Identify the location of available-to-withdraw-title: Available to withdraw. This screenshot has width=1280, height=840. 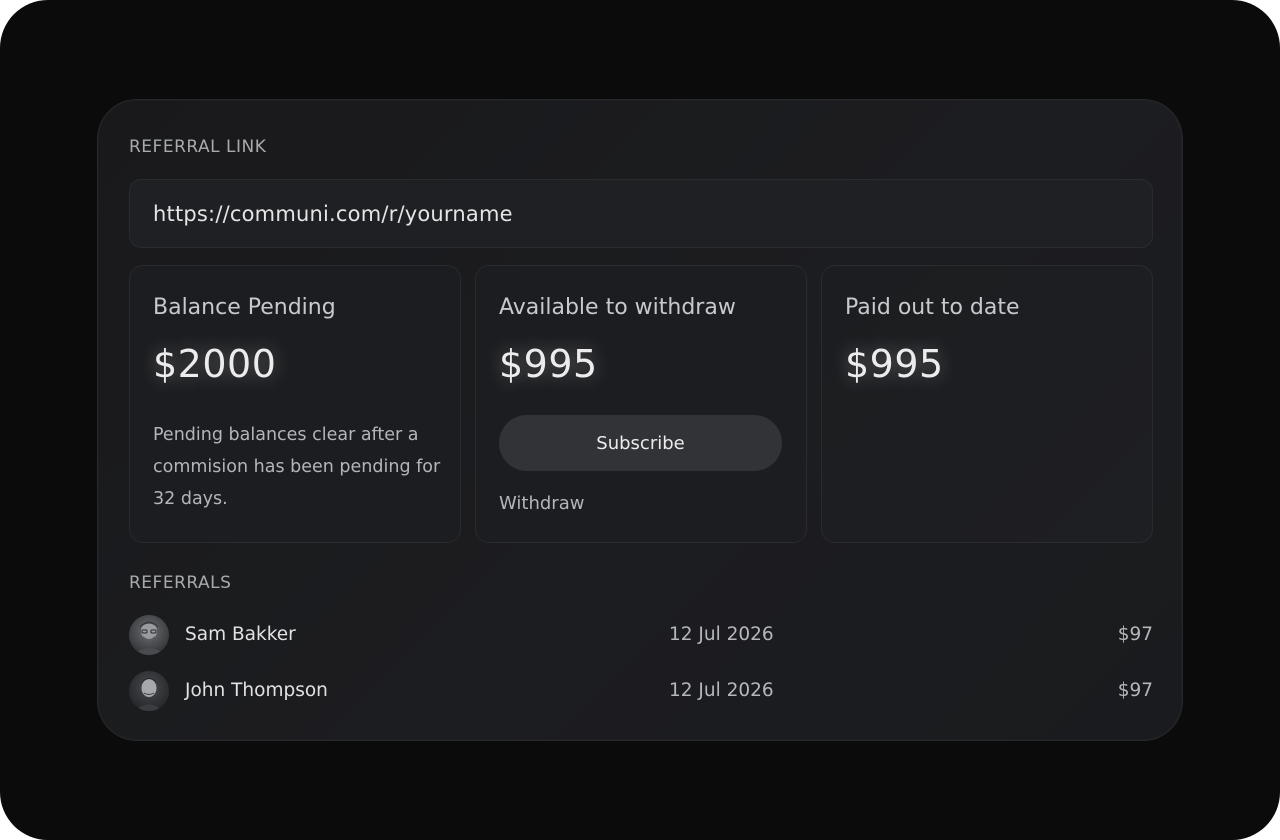
(617, 307).